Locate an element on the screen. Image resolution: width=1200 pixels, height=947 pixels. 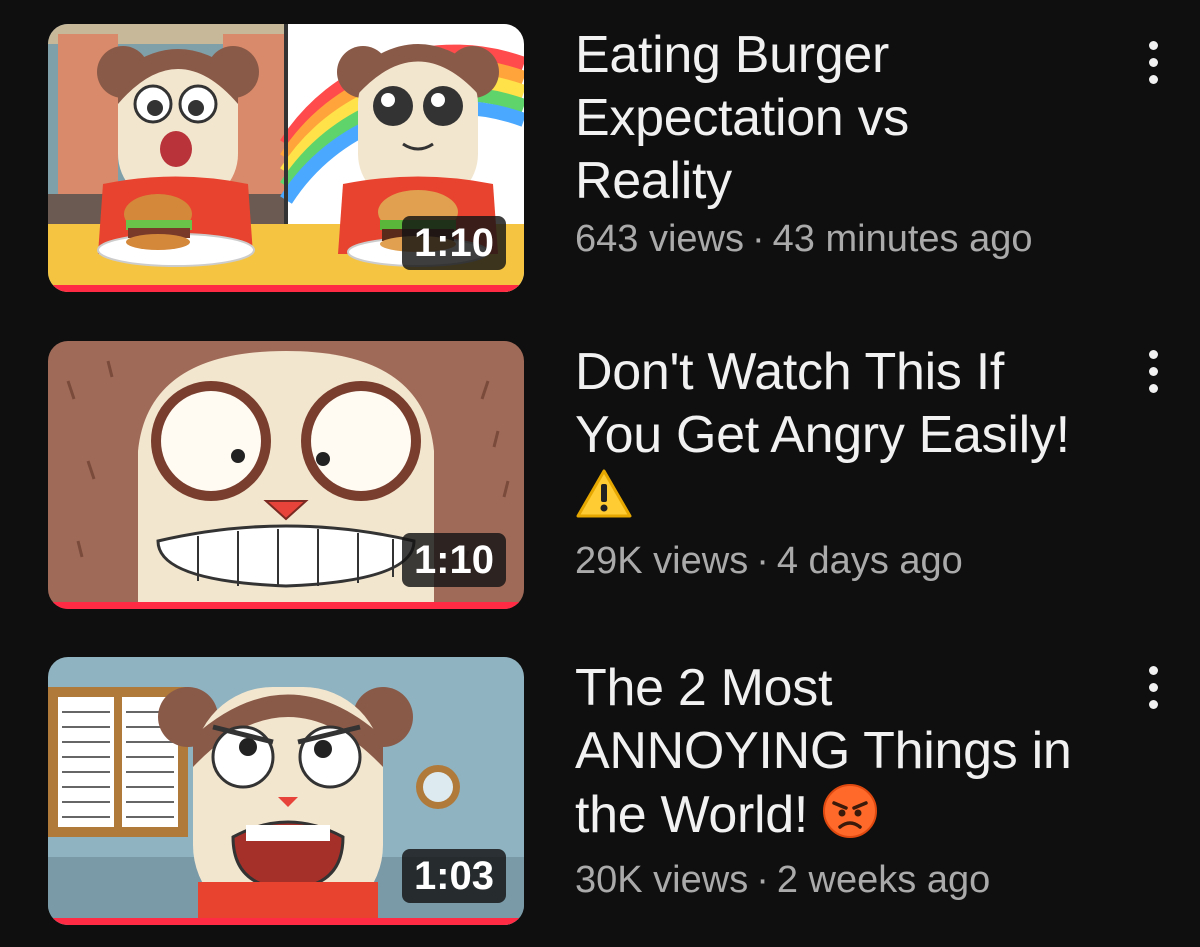
video-meta: 30K views · 2 weeks ago is located at coordinates (855, 880).